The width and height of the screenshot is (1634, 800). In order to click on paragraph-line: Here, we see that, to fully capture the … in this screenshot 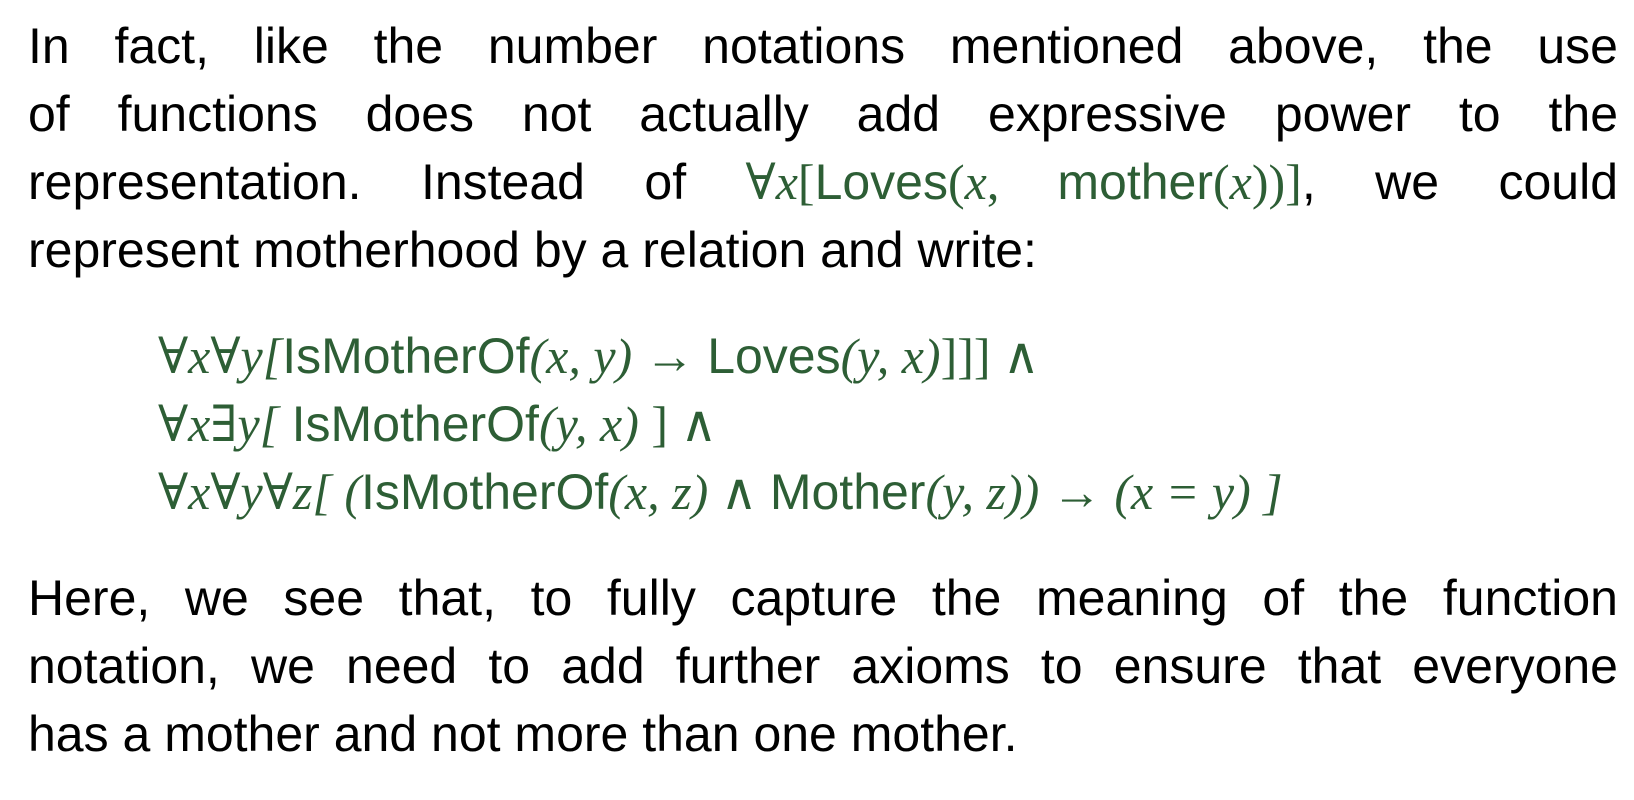, I will do `click(823, 598)`.